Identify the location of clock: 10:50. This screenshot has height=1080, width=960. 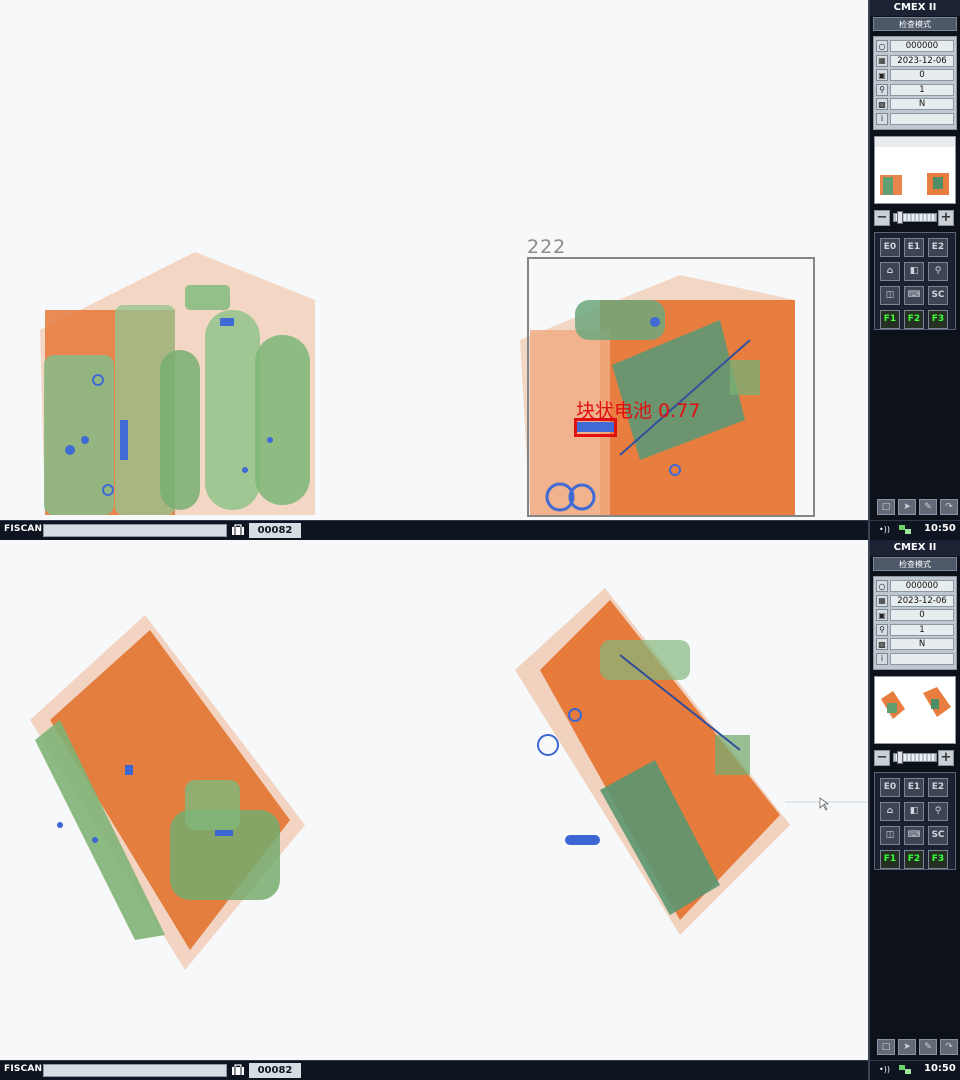
(940, 528).